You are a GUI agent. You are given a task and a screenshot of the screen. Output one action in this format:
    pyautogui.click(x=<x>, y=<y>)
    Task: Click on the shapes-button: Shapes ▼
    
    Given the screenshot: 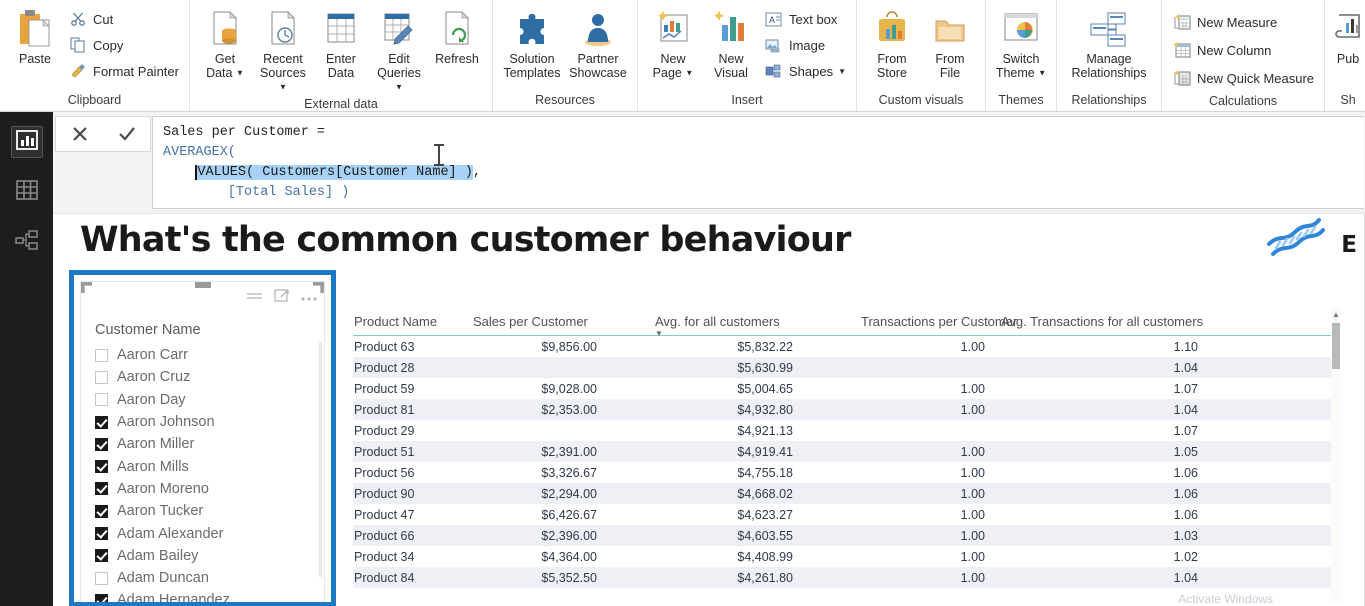 What is the action you would take?
    pyautogui.click(x=805, y=71)
    